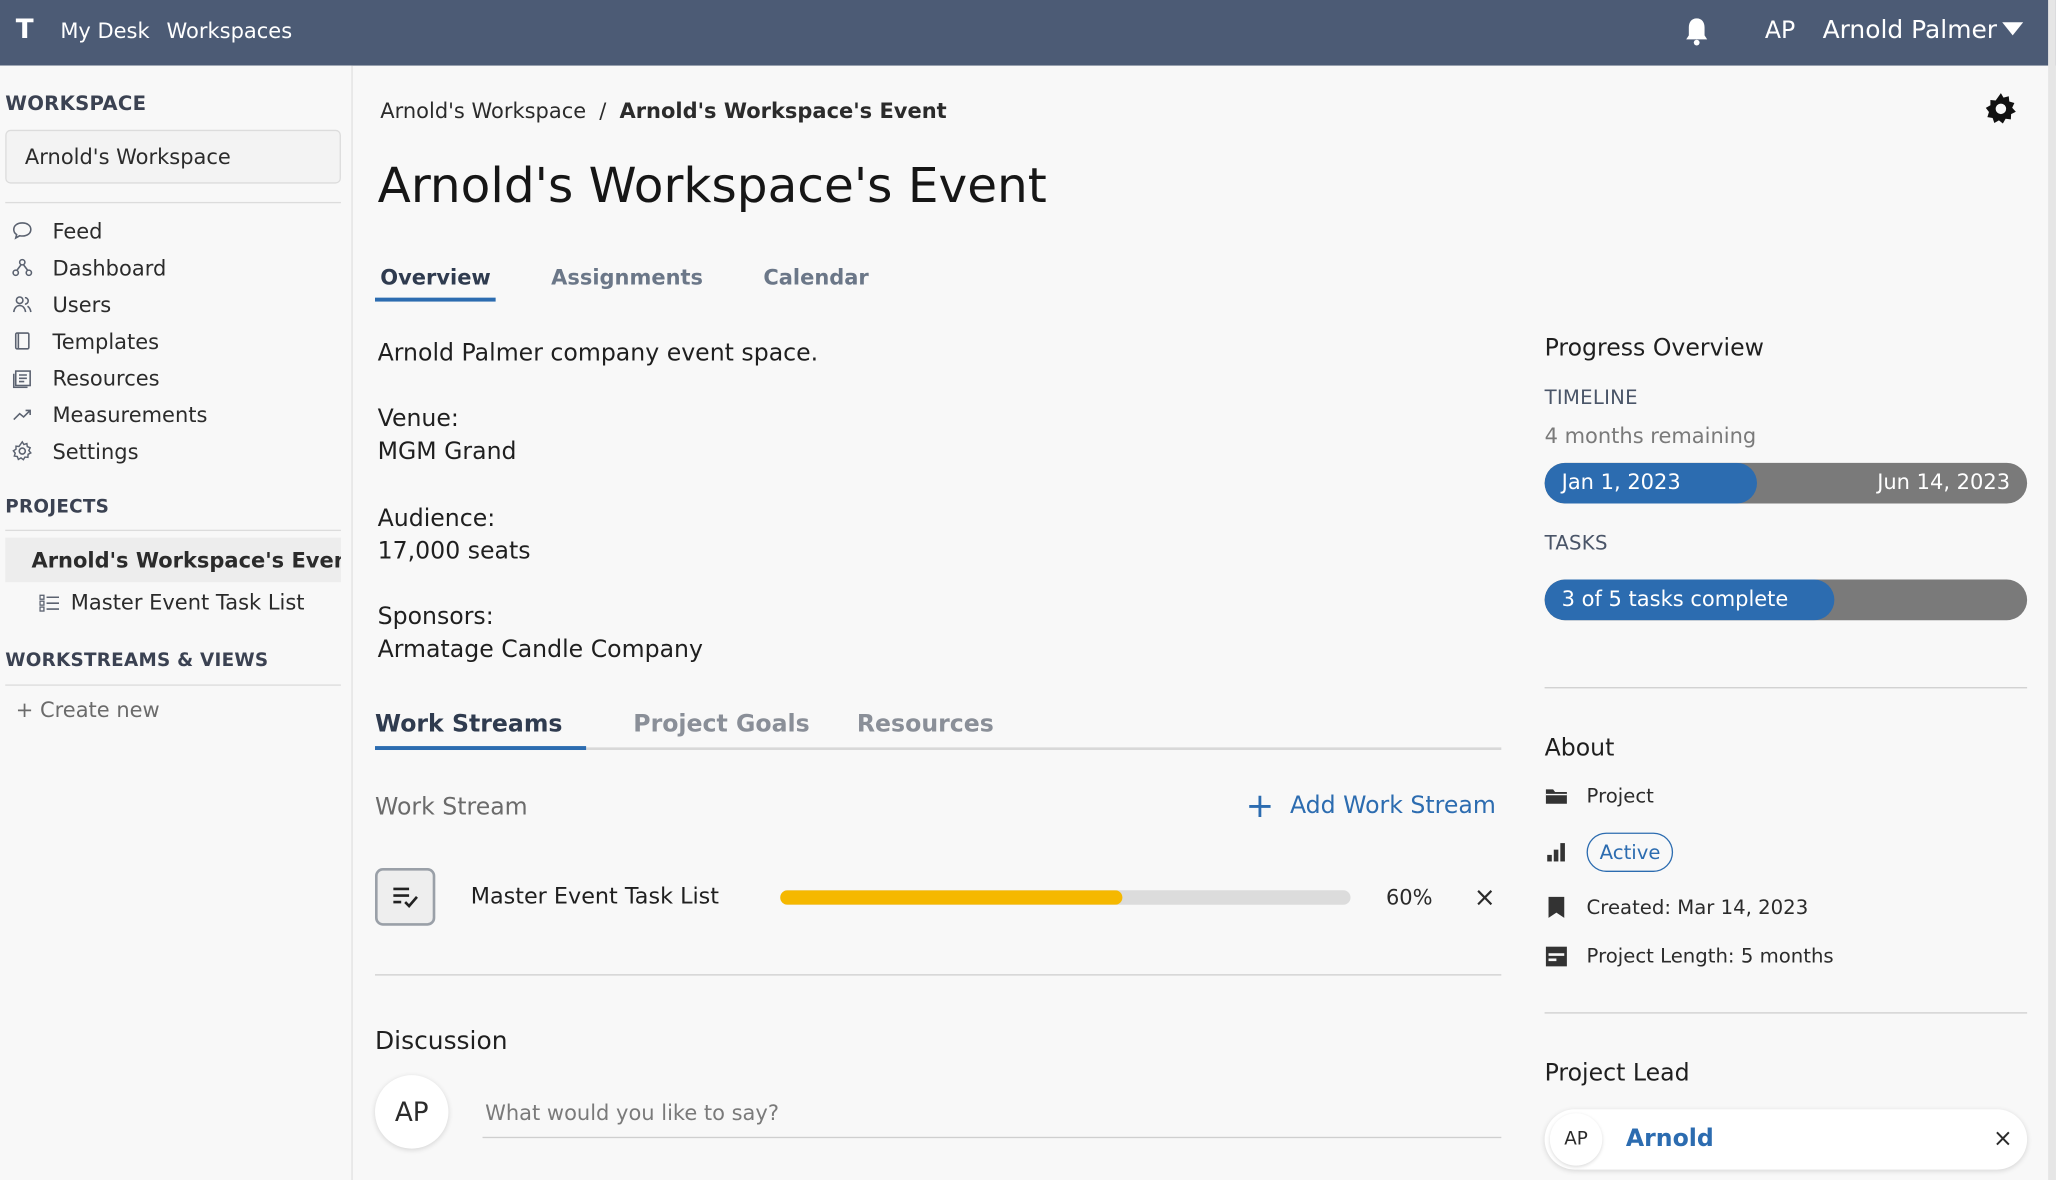 This screenshot has width=2056, height=1180. What do you see at coordinates (56, 230) in the screenshot?
I see `sidebar-item-feed: Feed` at bounding box center [56, 230].